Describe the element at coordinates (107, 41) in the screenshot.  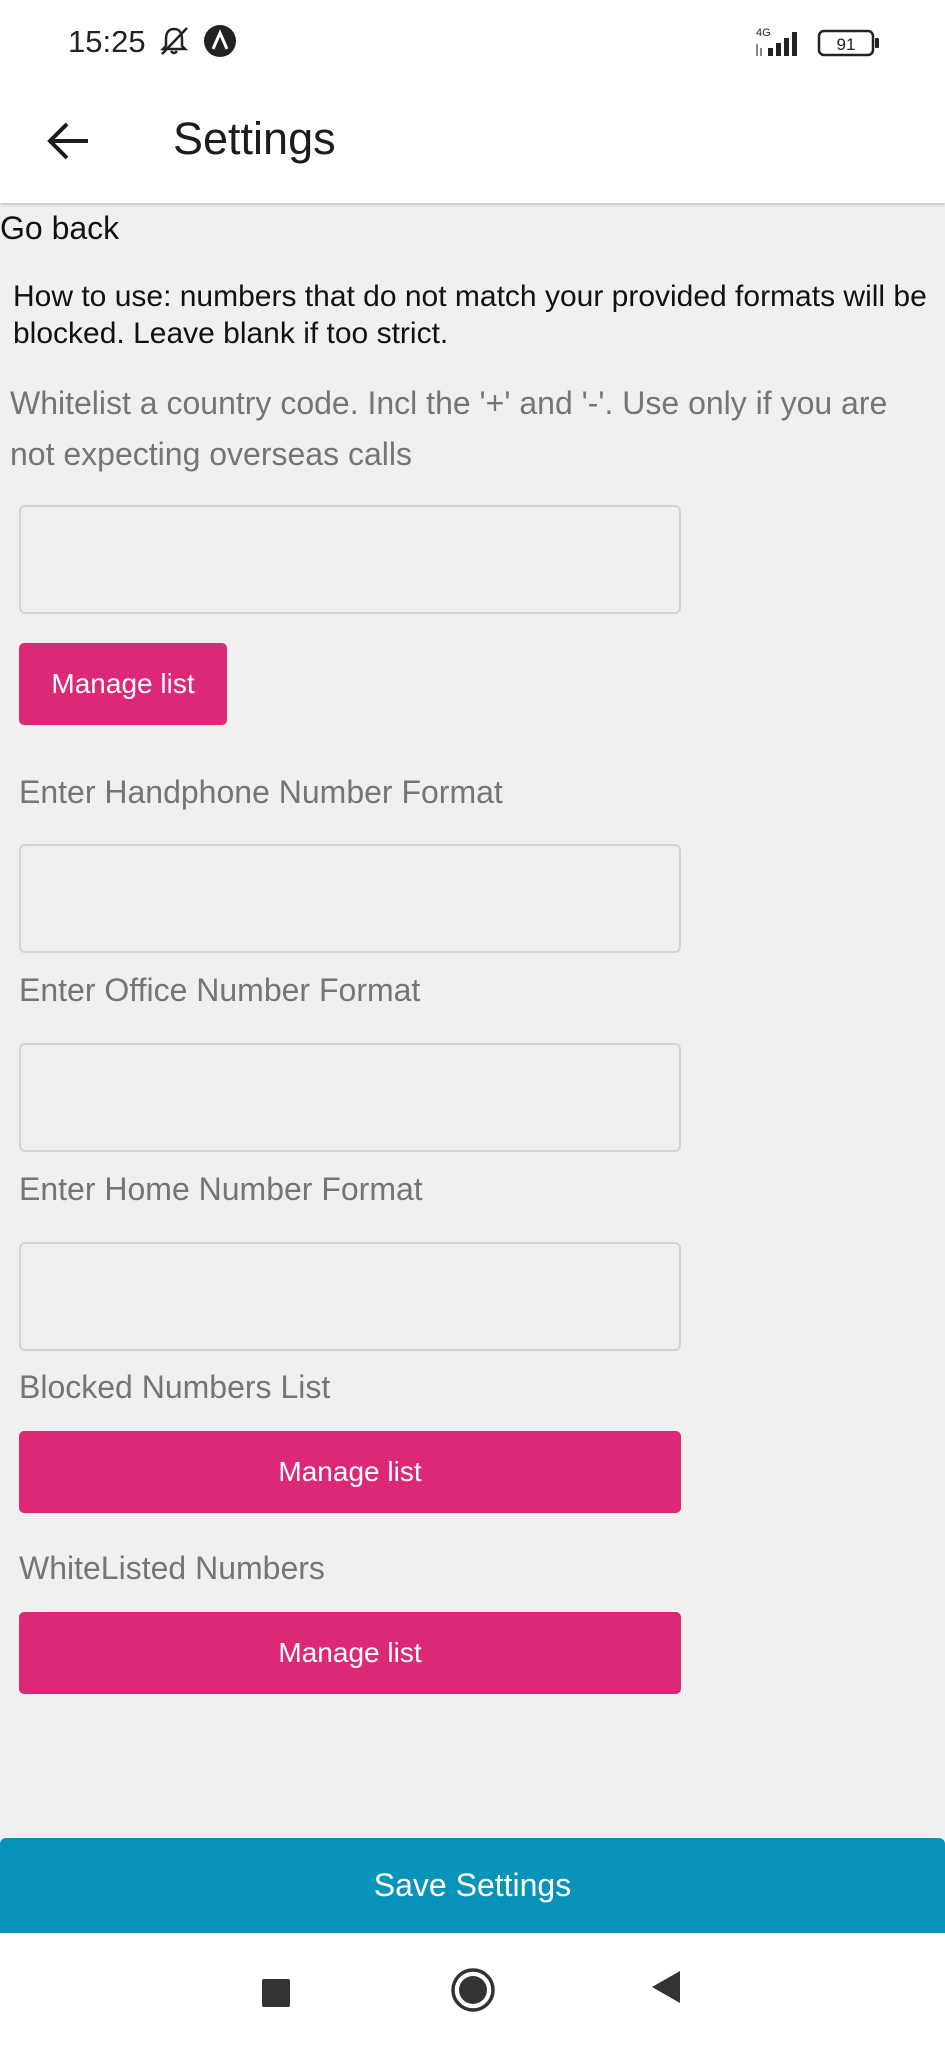
I see `status-time: 15:25` at that location.